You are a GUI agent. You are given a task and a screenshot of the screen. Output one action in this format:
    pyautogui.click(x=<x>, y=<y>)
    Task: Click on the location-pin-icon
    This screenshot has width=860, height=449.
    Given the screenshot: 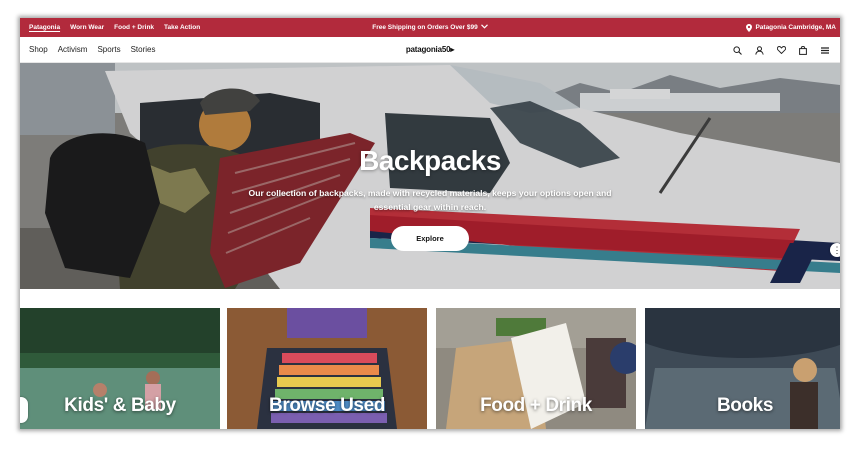 What is the action you would take?
    pyautogui.click(x=749, y=27)
    